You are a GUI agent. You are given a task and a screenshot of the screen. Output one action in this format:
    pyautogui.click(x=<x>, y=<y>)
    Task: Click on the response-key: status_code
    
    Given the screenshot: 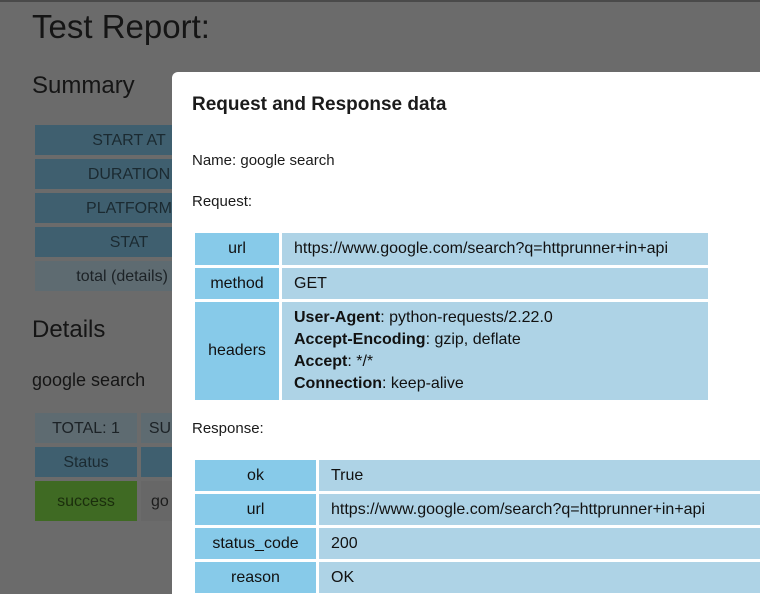 What is the action you would take?
    pyautogui.click(x=255, y=543)
    